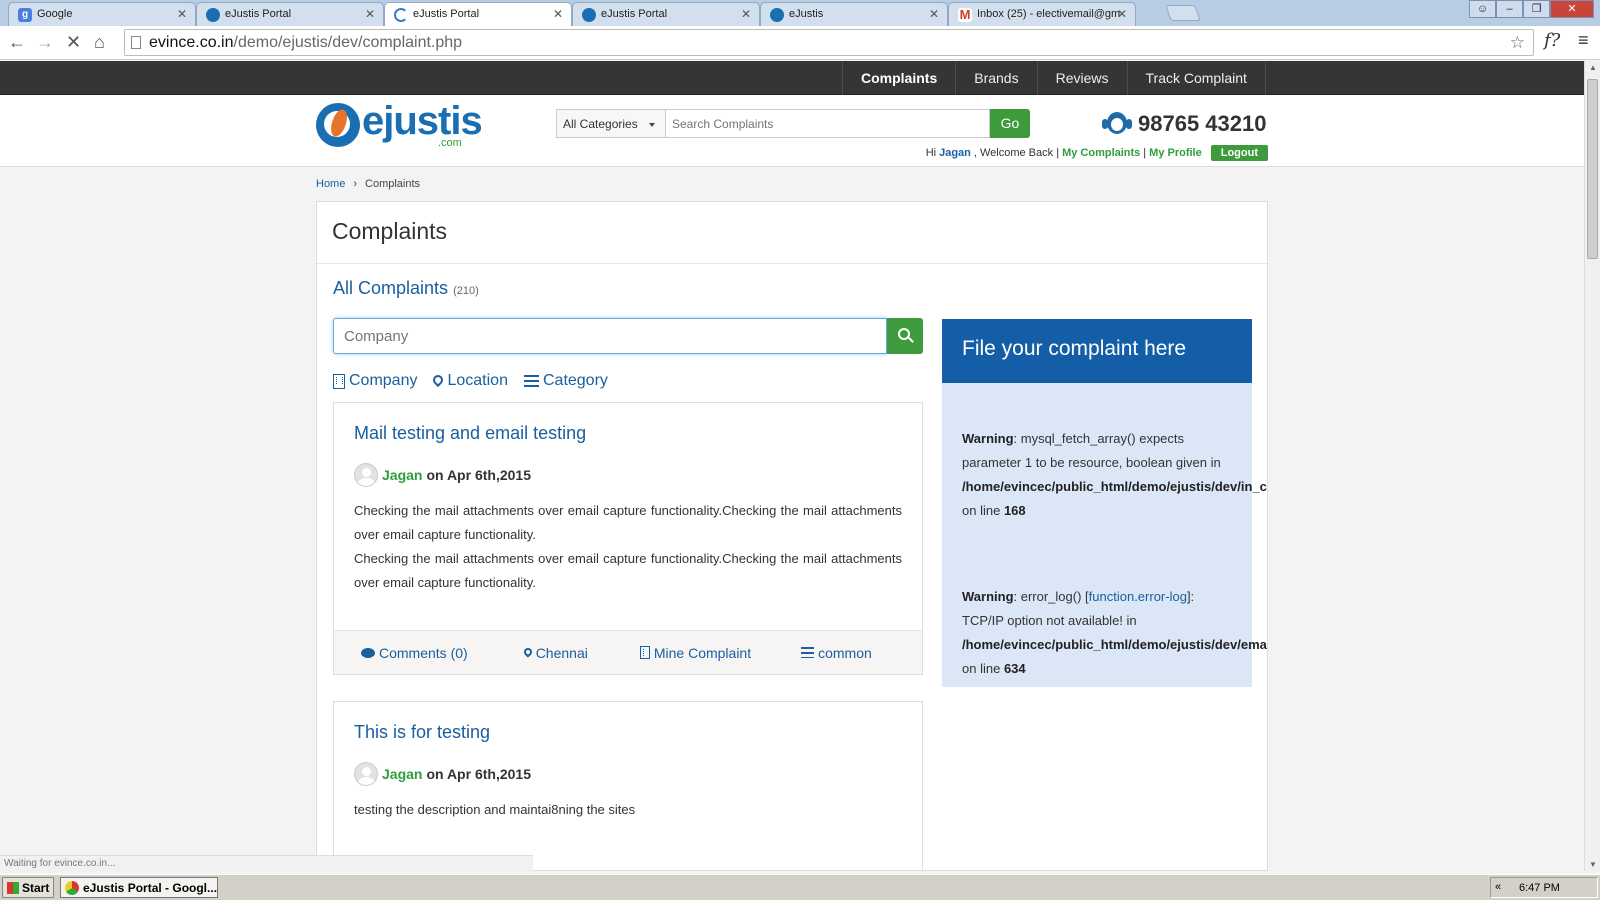  What do you see at coordinates (406, 288) in the screenshot?
I see `all-complaints-heading: All Complaints (210)` at bounding box center [406, 288].